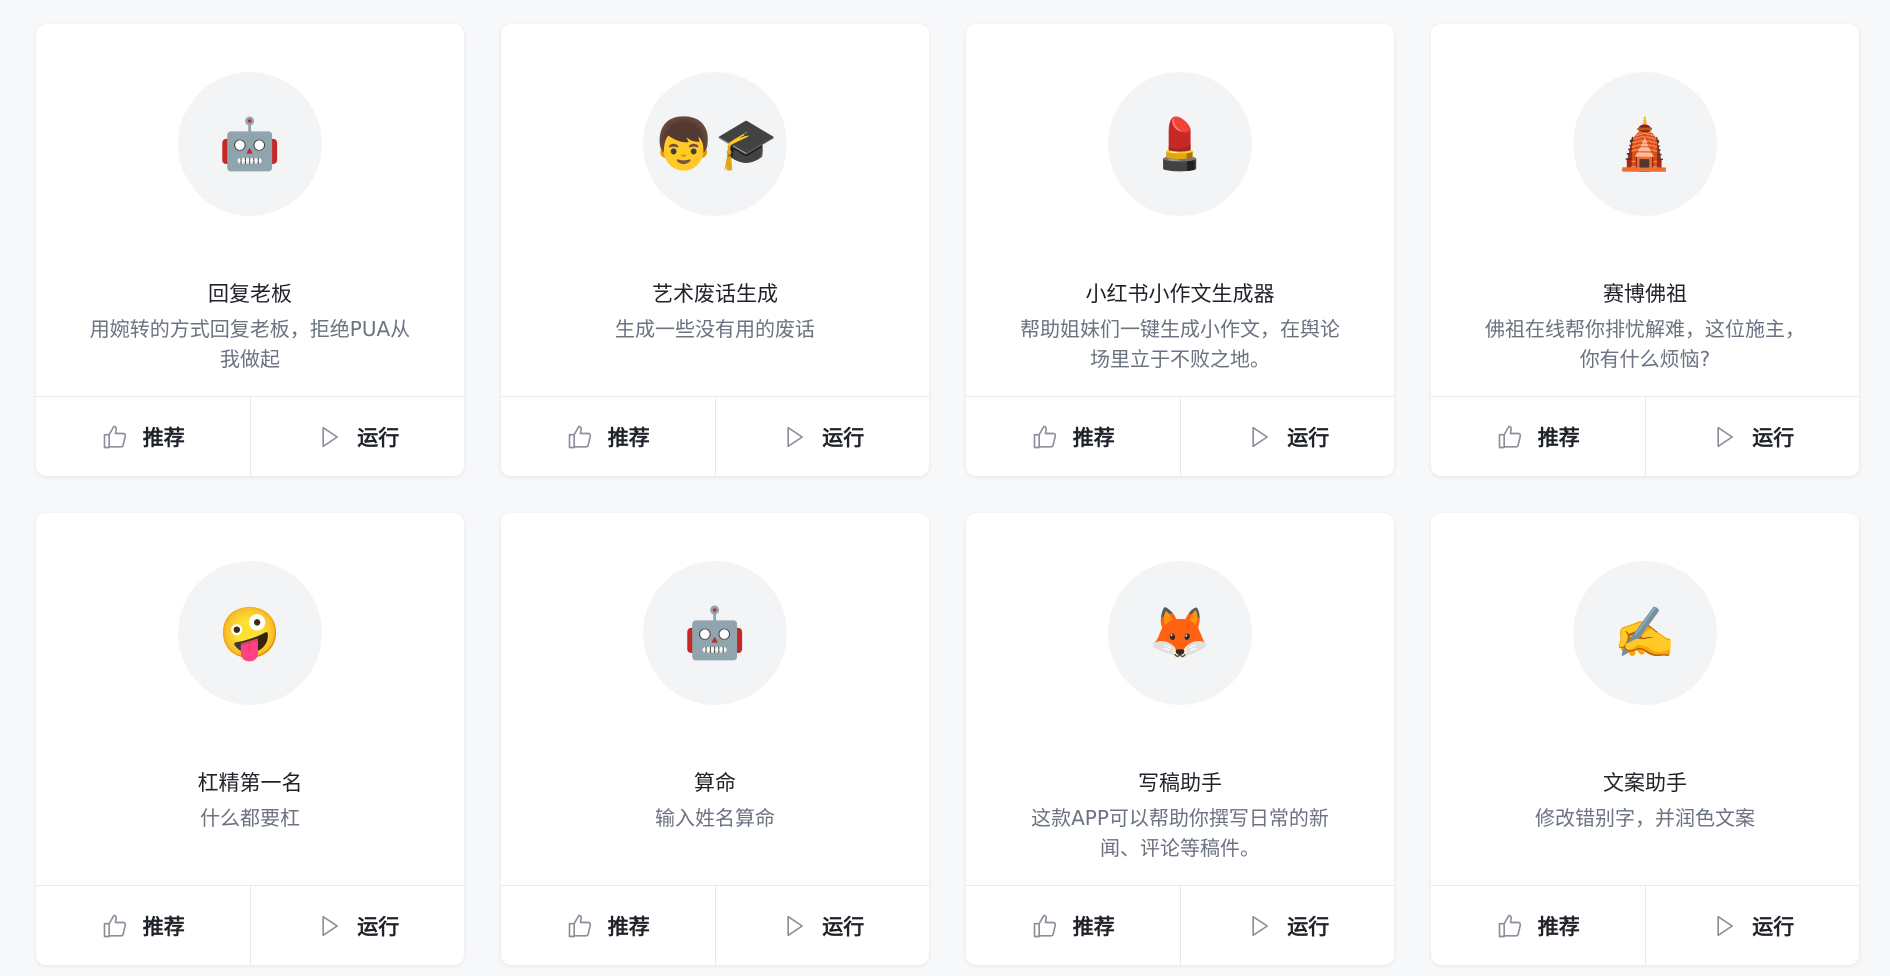 This screenshot has width=1890, height=976. What do you see at coordinates (250, 818) in the screenshot?
I see `card-description: 什么都要杠` at bounding box center [250, 818].